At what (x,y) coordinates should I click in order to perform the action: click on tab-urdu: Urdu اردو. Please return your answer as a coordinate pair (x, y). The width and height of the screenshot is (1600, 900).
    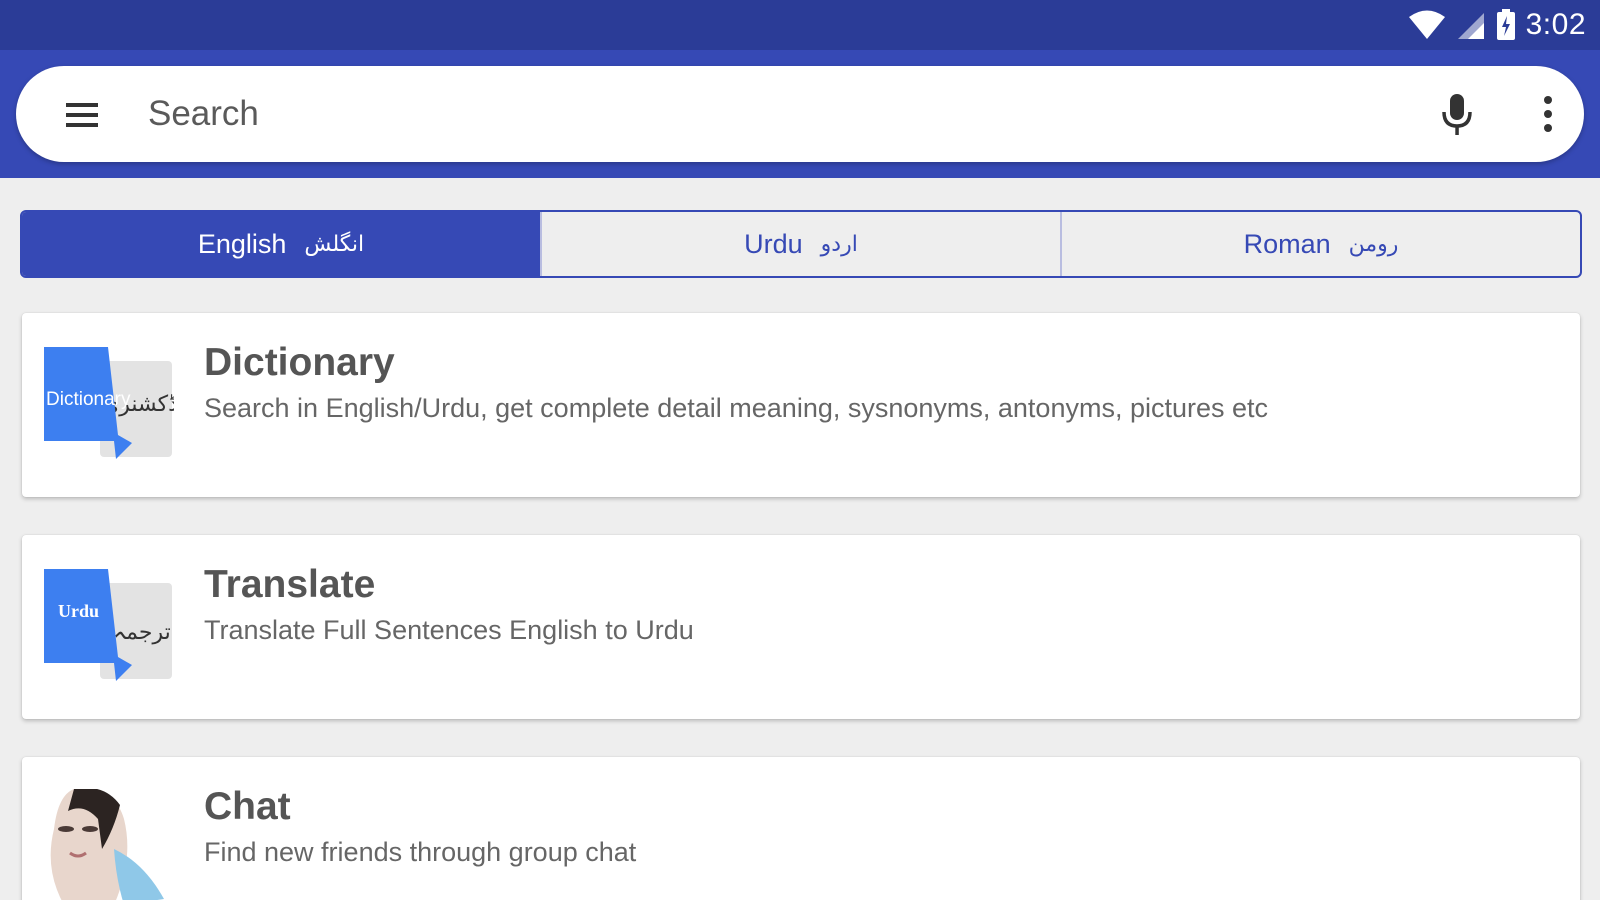
    Looking at the image, I should click on (802, 244).